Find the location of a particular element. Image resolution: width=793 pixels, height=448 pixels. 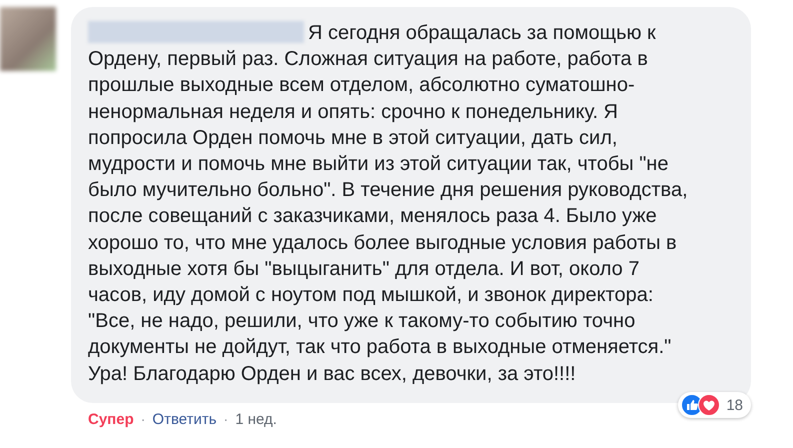

reaction-badge: 18 is located at coordinates (714, 405).